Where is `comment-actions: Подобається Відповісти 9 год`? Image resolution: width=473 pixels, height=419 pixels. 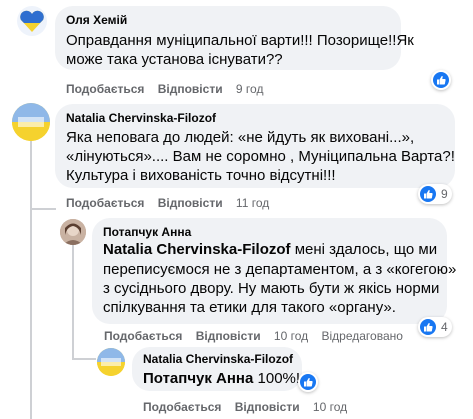
comment-actions: Подобається Відповісти 9 год is located at coordinates (169, 89).